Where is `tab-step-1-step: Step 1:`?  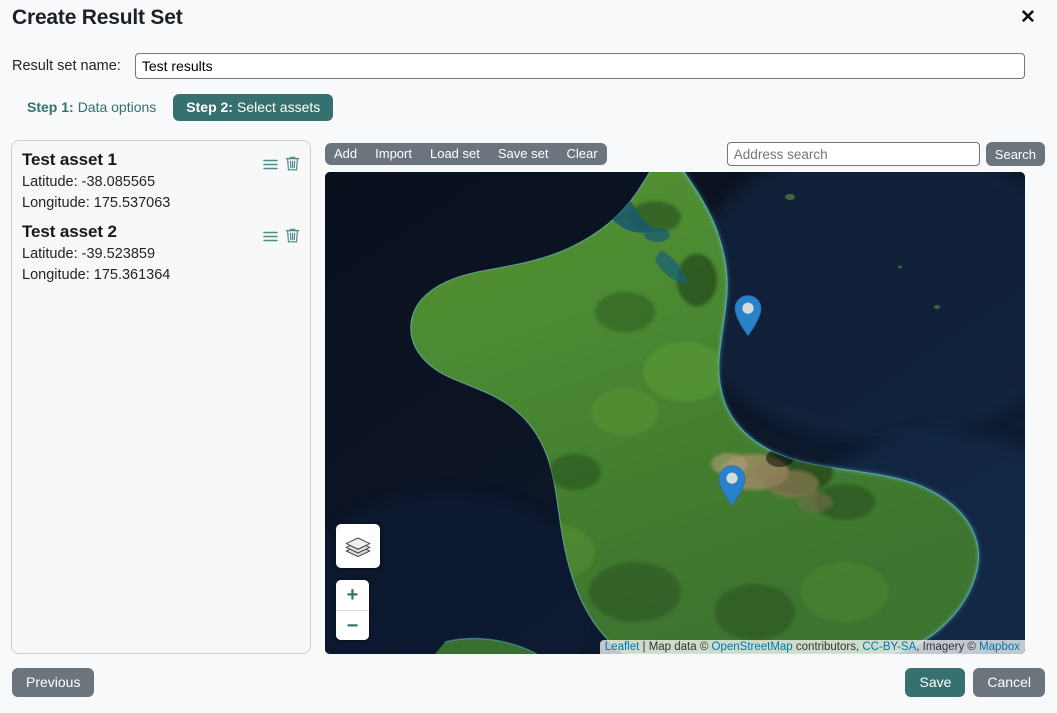 tab-step-1-step: Step 1: is located at coordinates (50, 107).